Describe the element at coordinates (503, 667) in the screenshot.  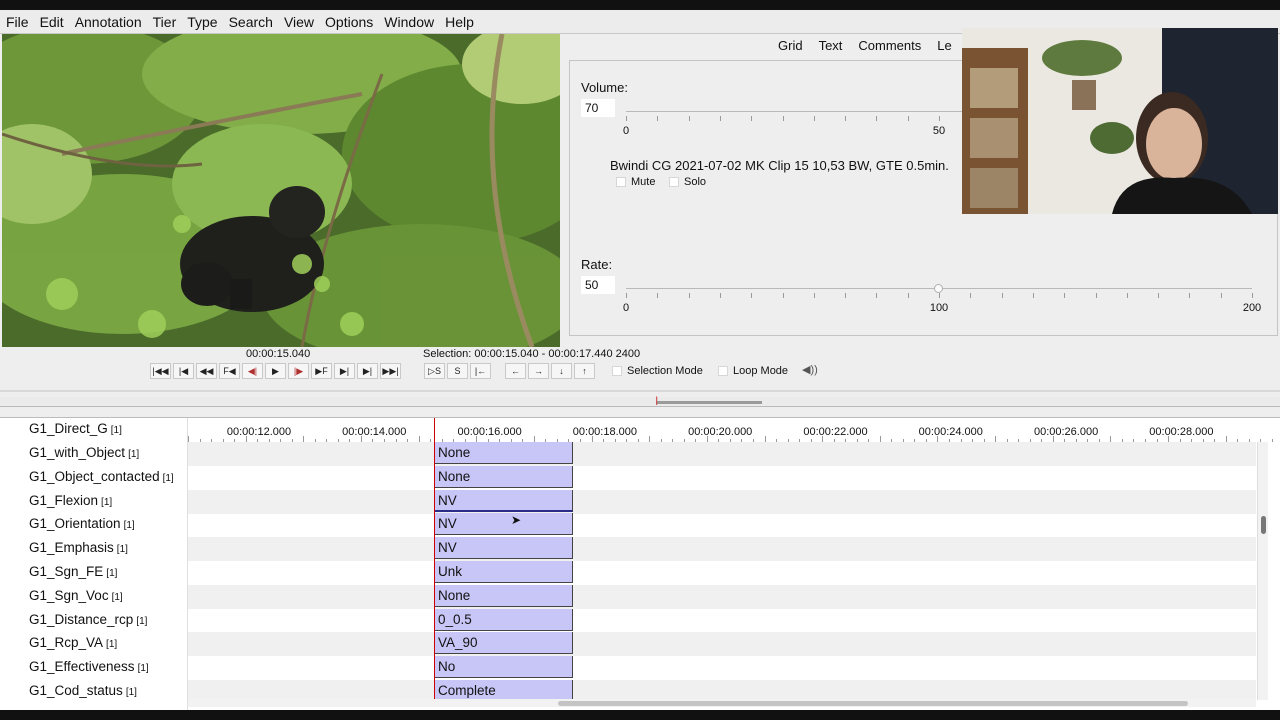
I see `annotation-cell: No` at that location.